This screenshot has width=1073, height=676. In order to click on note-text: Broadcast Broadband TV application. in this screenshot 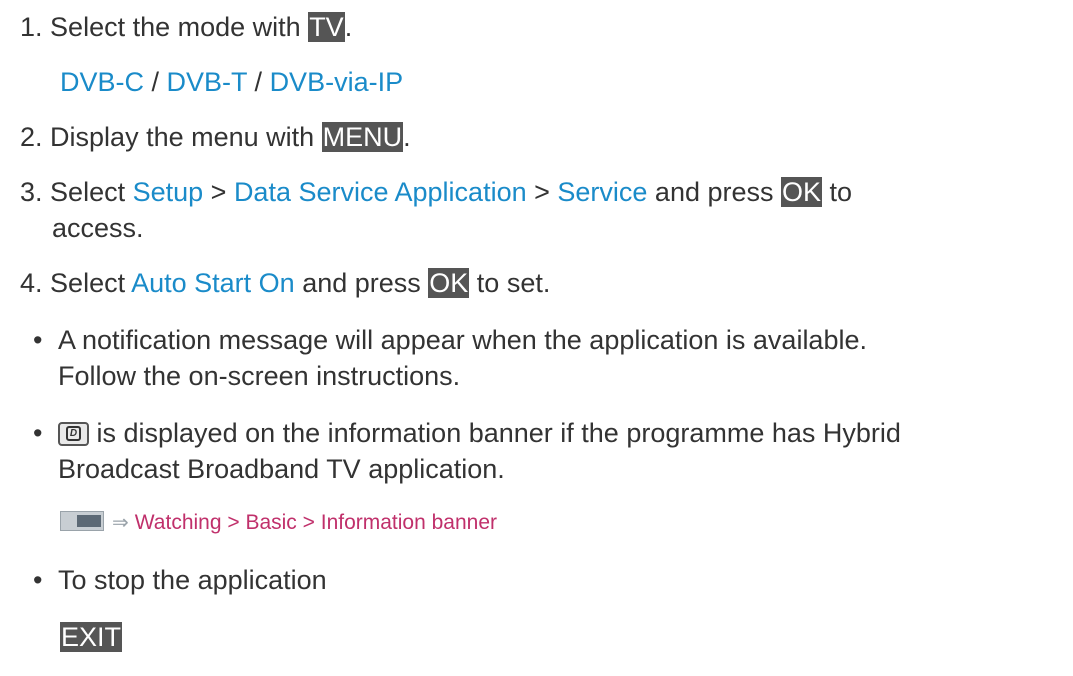, I will do `click(281, 469)`.